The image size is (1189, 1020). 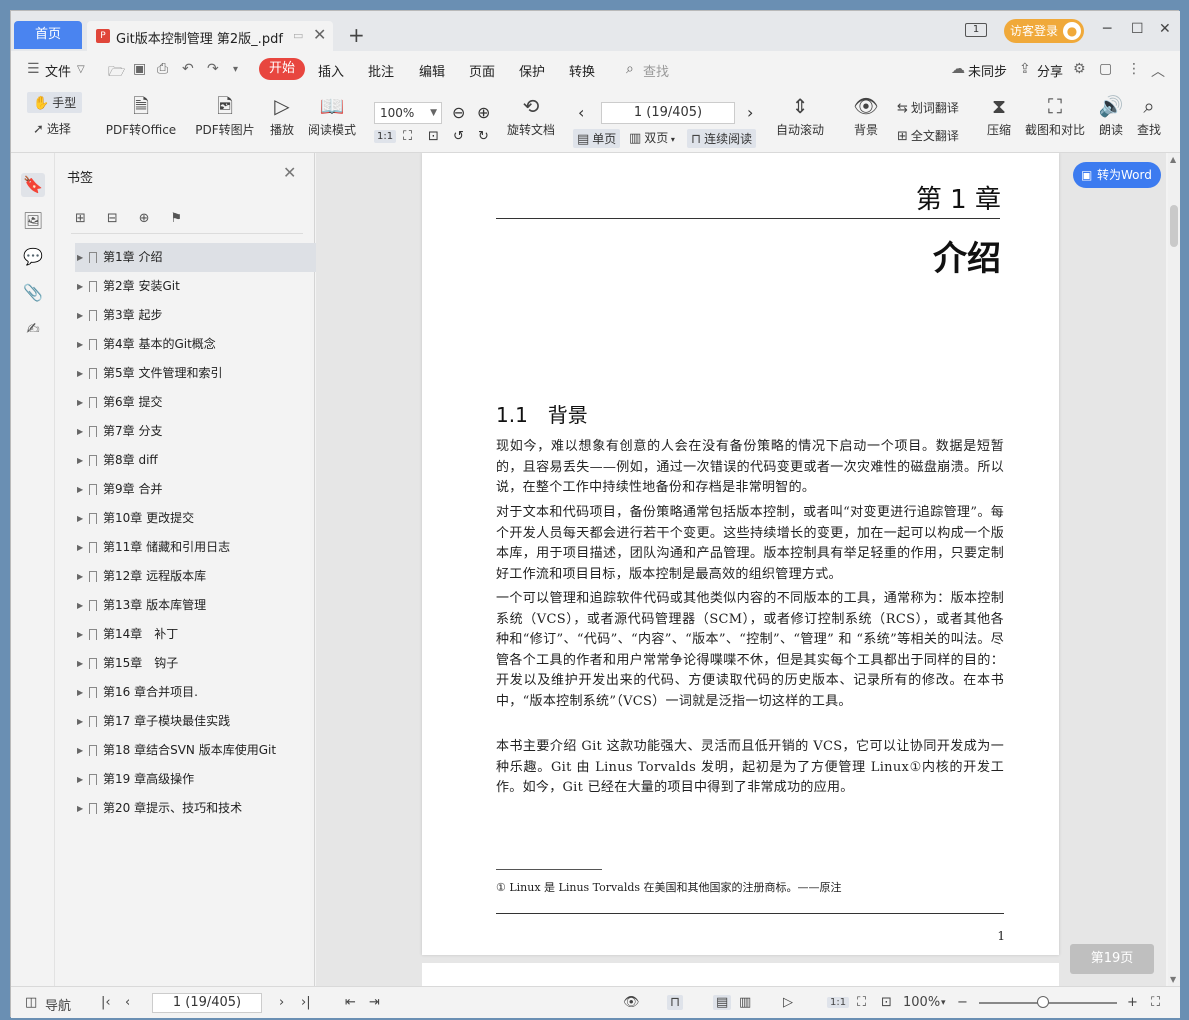 I want to click on first-page-icon: |‹, so click(x=106, y=1002).